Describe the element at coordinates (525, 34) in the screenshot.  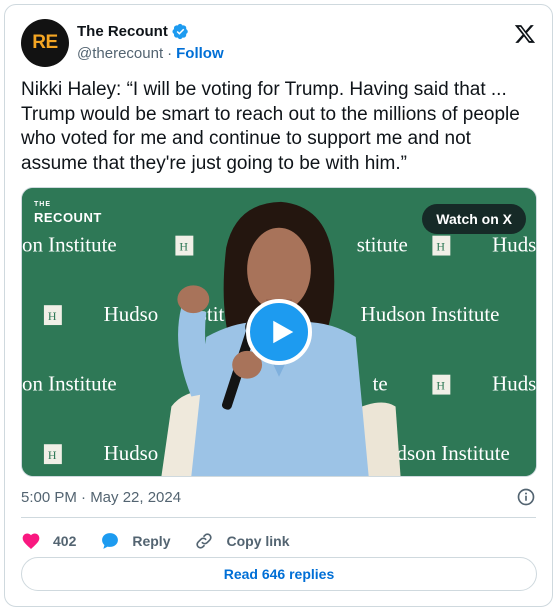
I see `x-logo-icon` at that location.